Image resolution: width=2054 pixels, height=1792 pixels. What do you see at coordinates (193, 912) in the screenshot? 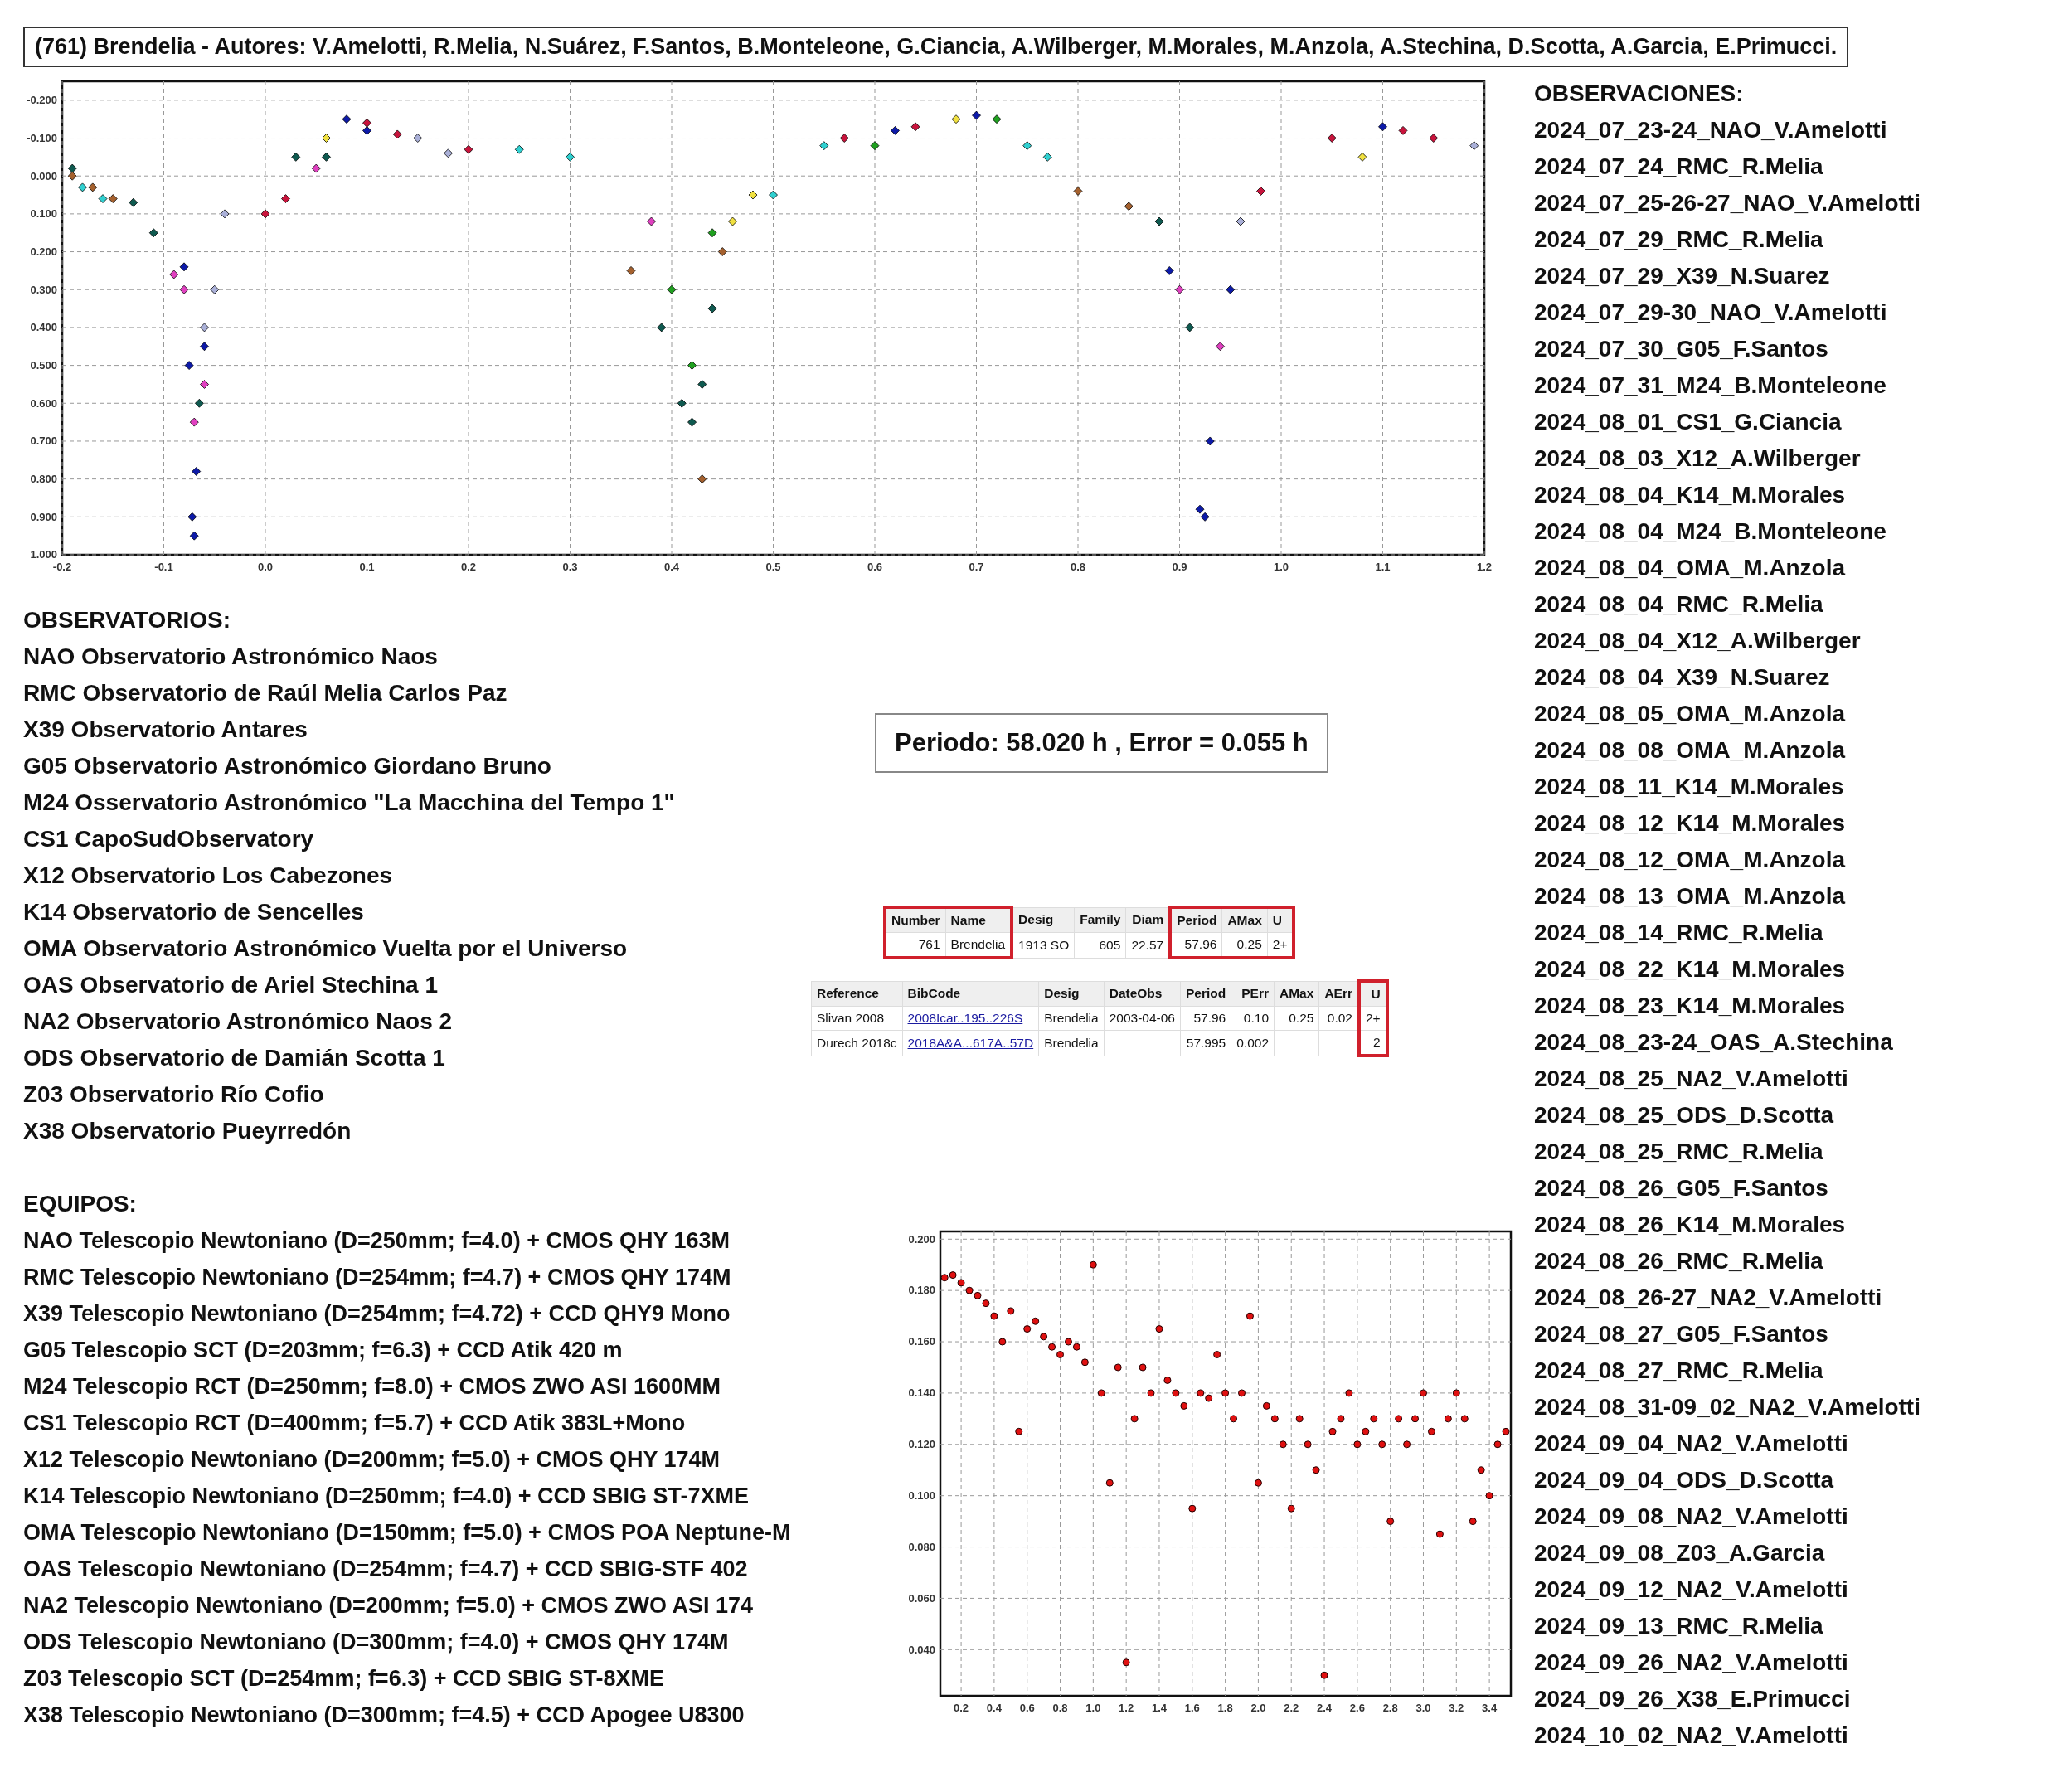
I see `observatory-entry: K14 Observatorio de Sencelles` at bounding box center [193, 912].